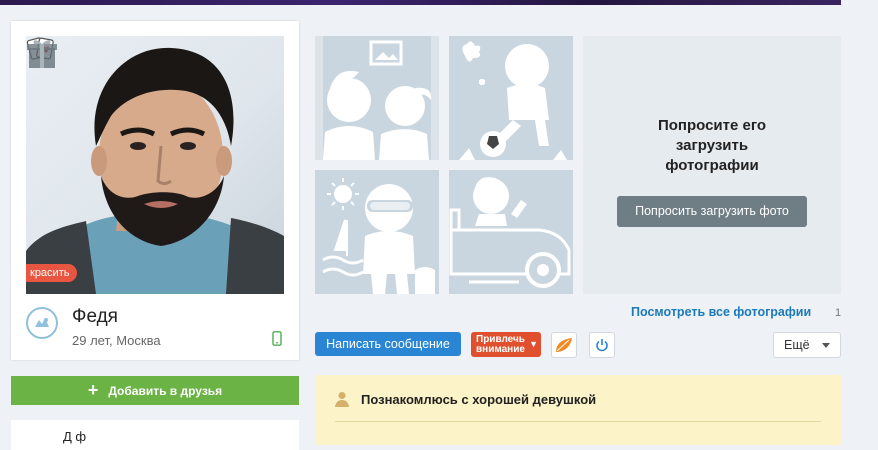  What do you see at coordinates (155, 326) in the screenshot?
I see `profile-name-row: Федя 29 лет, Москва` at bounding box center [155, 326].